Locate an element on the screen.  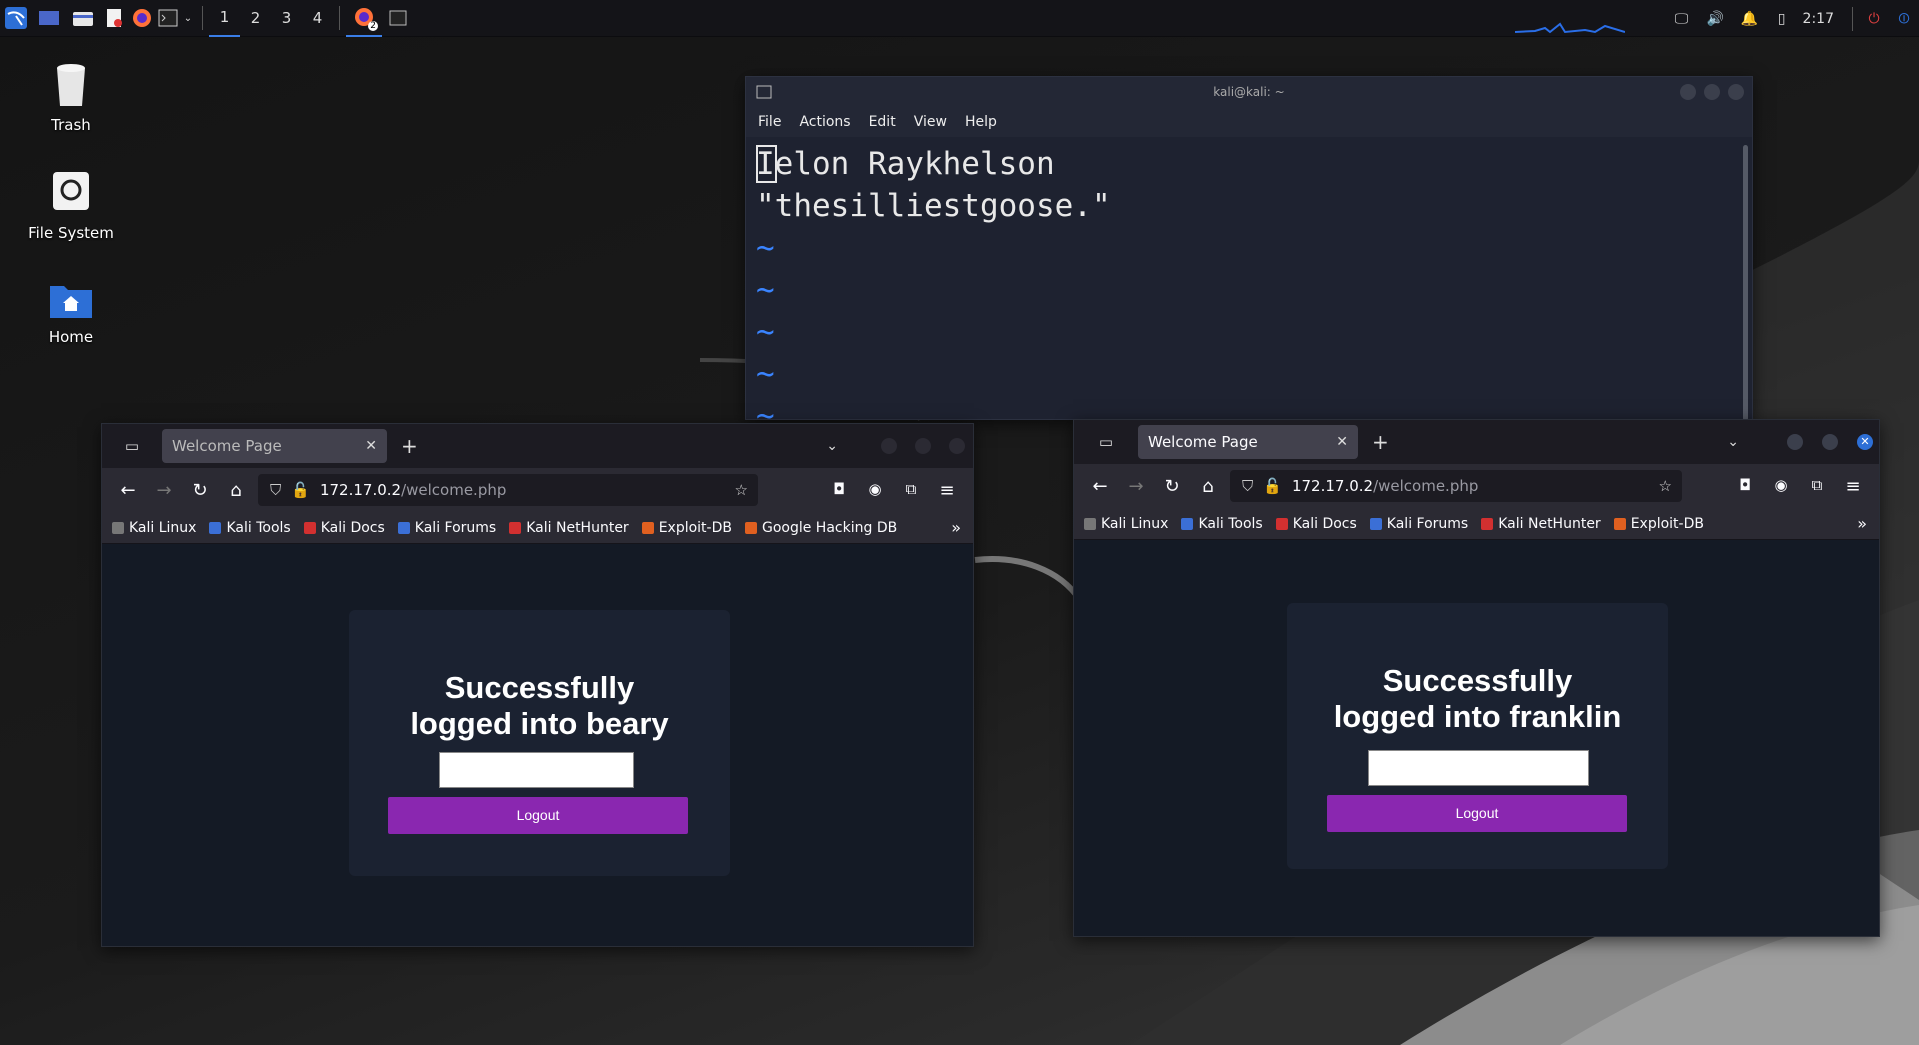
desktop-icon is located at coordinates (49, 18).